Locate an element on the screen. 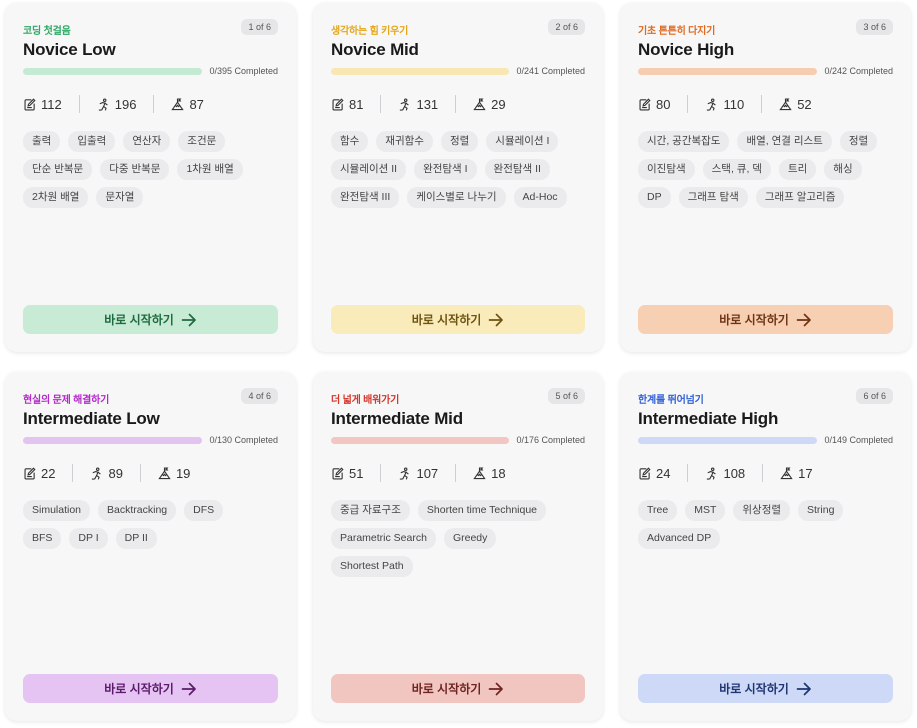 Image resolution: width=917 pixels, height=728 pixels. stat-problems: 51 is located at coordinates (347, 473).